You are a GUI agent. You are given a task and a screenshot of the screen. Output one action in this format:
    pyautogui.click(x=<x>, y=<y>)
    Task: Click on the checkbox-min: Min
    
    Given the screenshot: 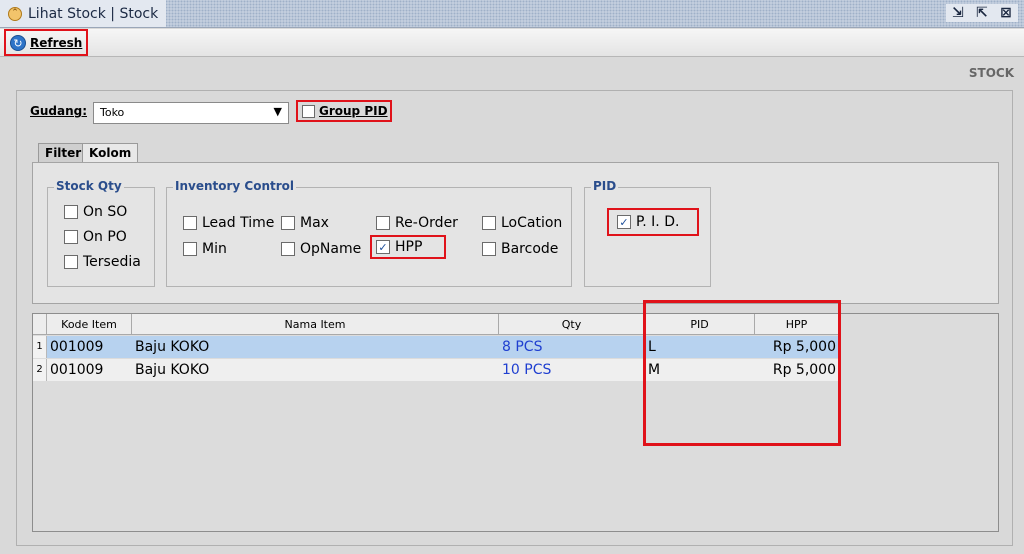 What is the action you would take?
    pyautogui.click(x=205, y=249)
    